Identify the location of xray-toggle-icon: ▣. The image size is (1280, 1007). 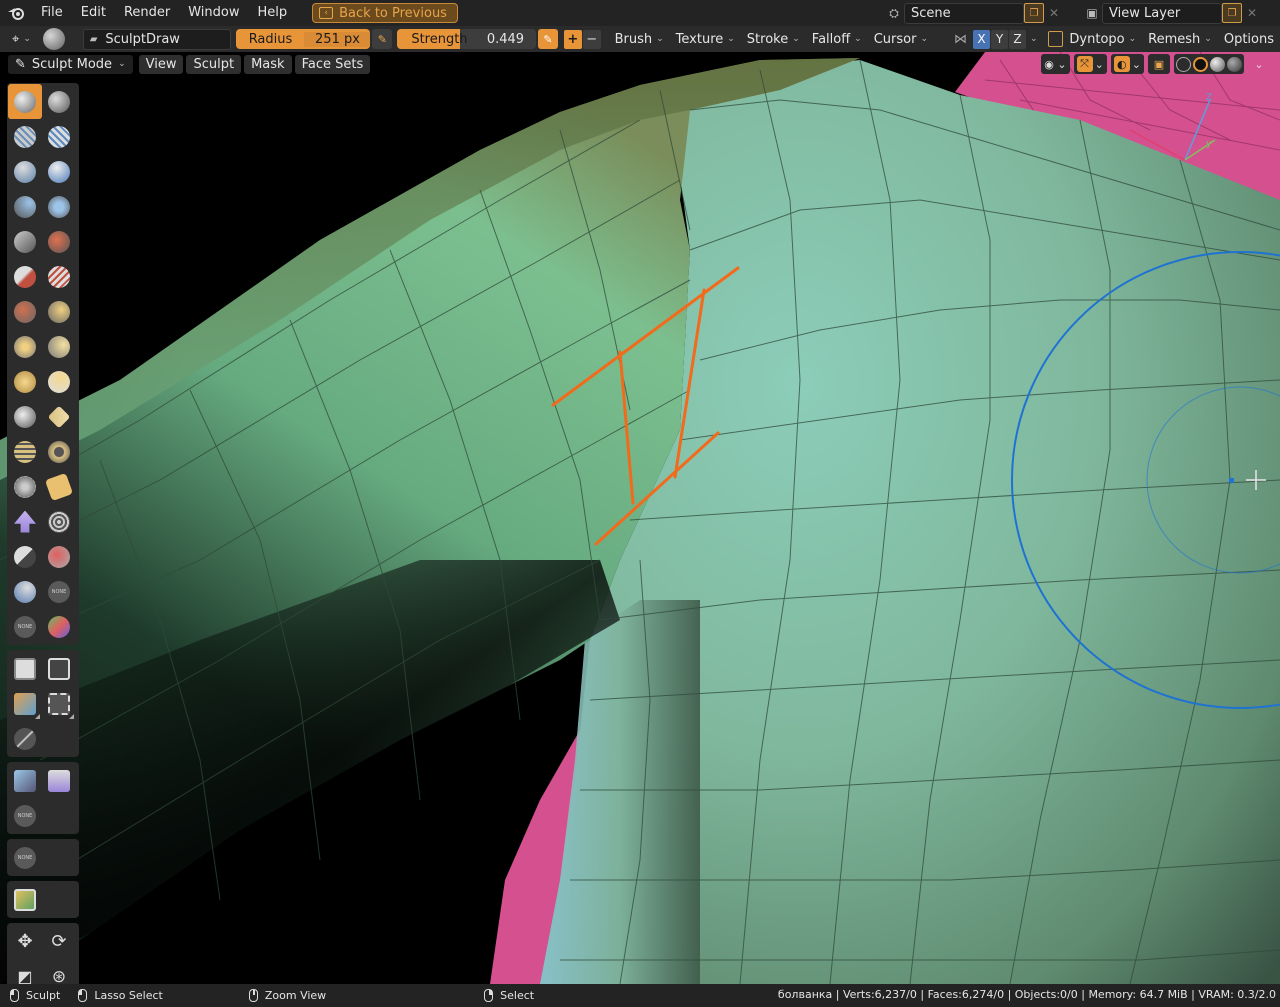
(1159, 64).